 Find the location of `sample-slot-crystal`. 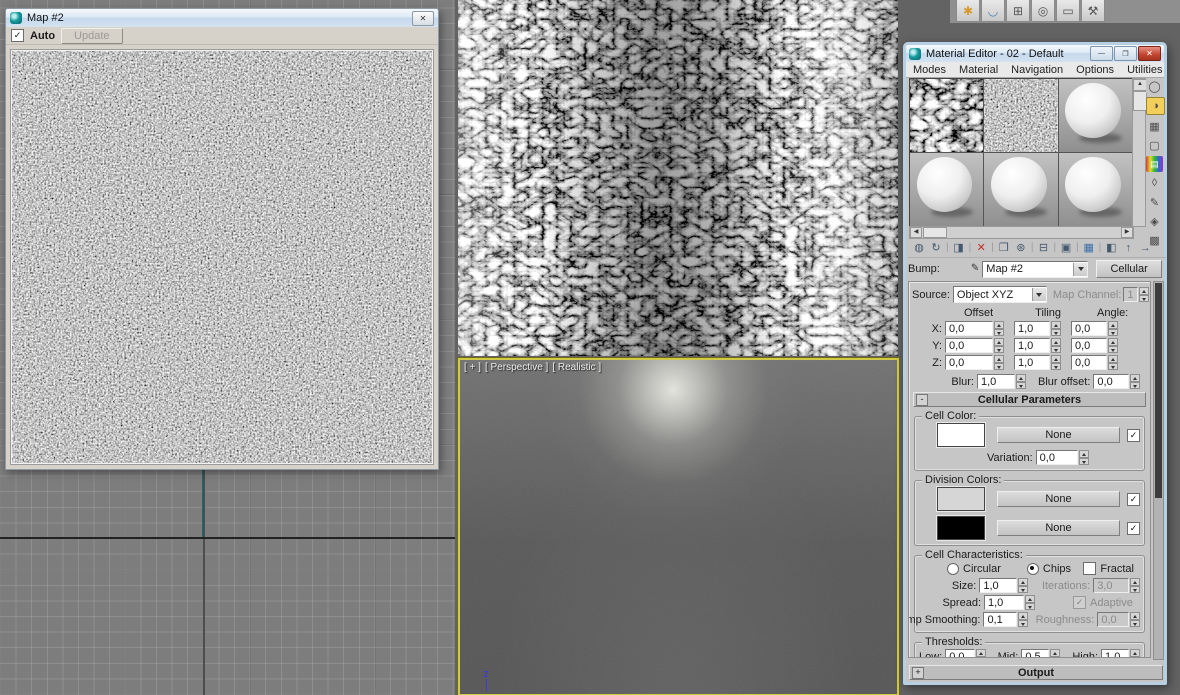

sample-slot-crystal is located at coordinates (947, 115).